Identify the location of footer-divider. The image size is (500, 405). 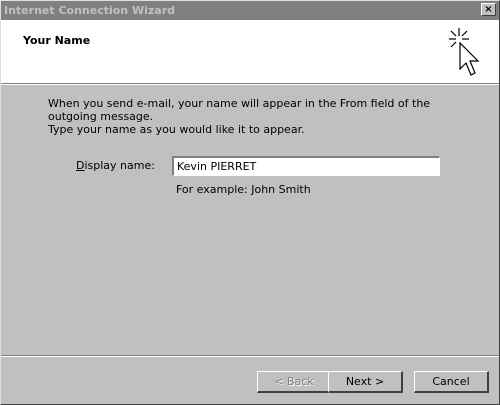
(250, 356).